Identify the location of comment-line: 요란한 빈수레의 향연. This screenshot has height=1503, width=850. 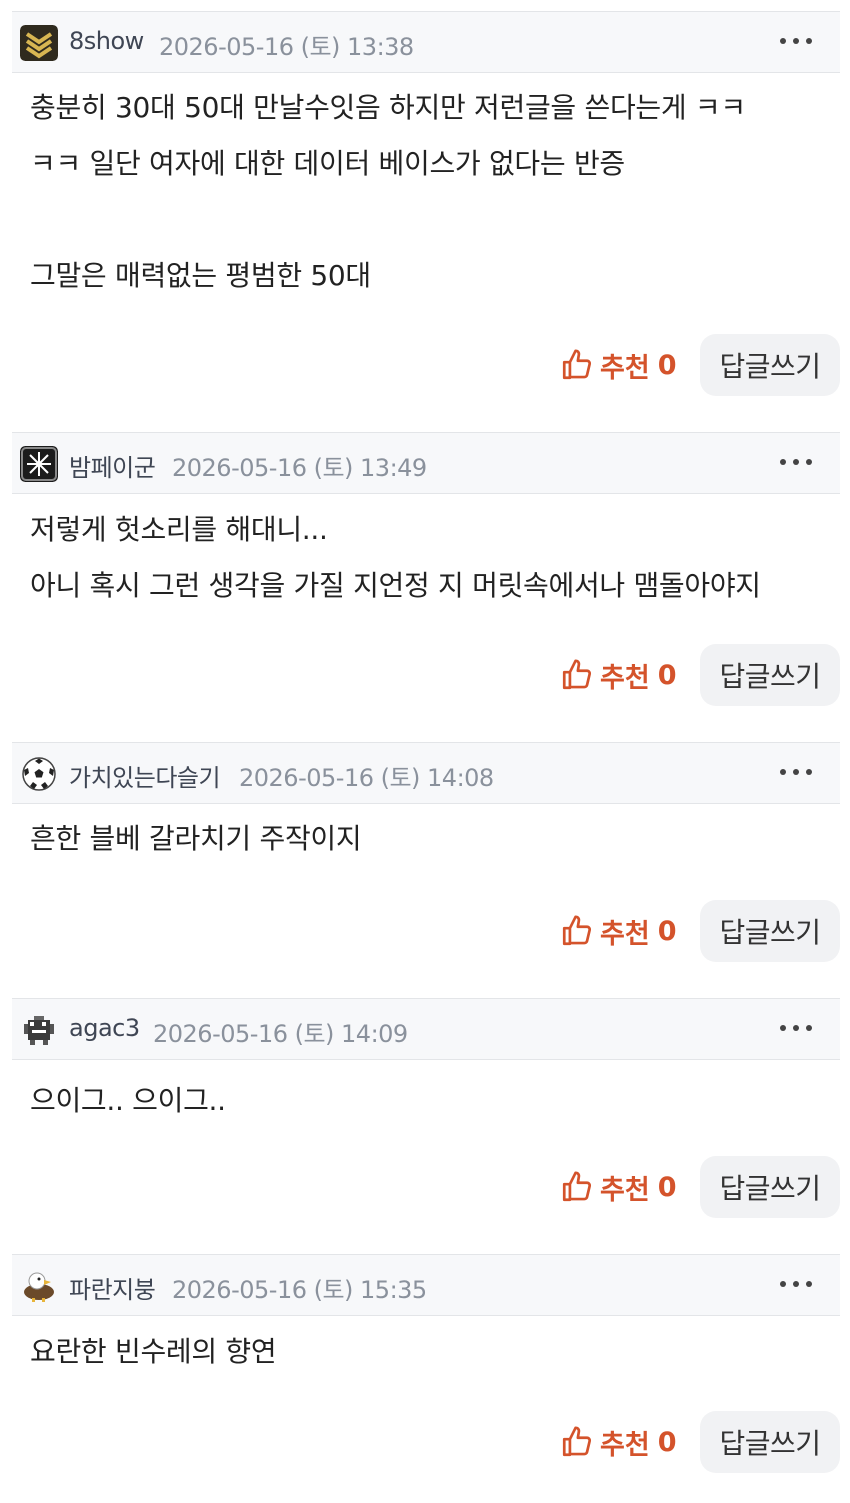
(153, 1351).